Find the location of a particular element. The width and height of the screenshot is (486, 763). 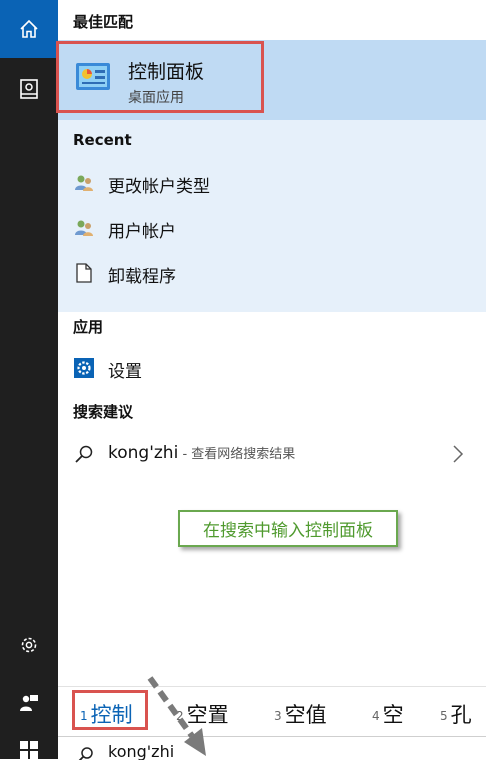

list-item-label: 卸载程序 is located at coordinates (142, 277).